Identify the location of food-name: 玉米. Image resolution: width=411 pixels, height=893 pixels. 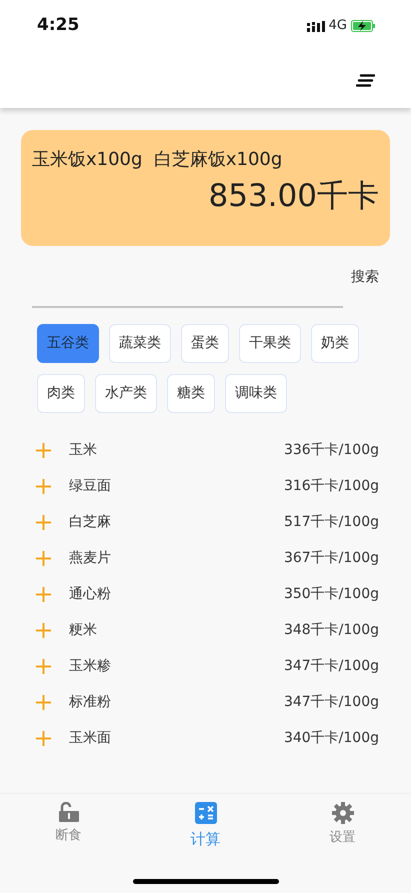
(83, 450).